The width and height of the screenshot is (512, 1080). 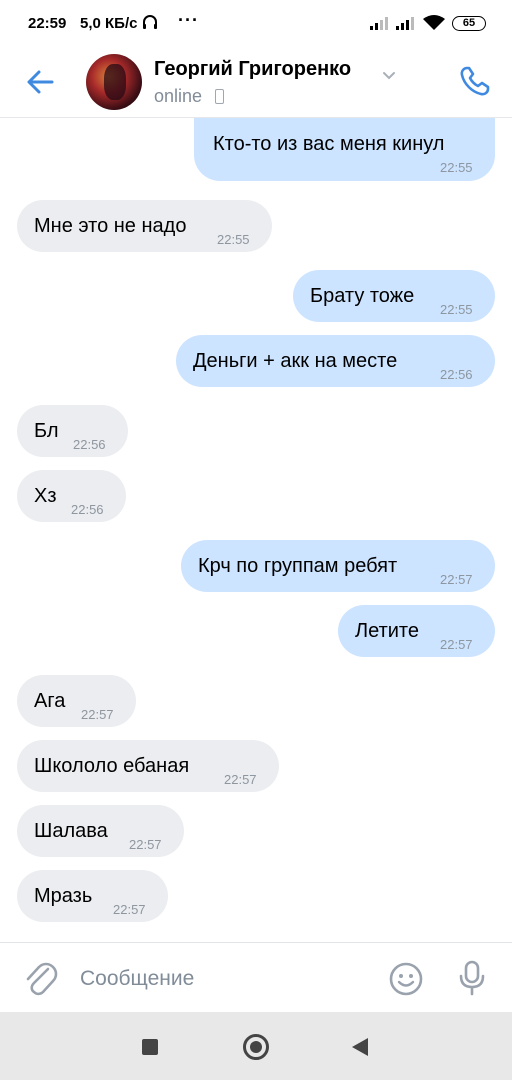 I want to click on message-composer, so click(x=256, y=977).